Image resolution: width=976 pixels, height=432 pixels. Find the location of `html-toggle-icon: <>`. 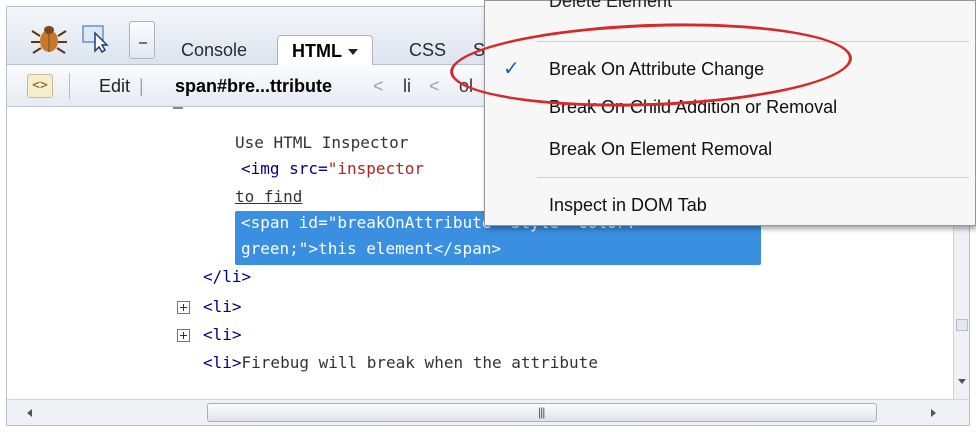

html-toggle-icon: <> is located at coordinates (40, 86).